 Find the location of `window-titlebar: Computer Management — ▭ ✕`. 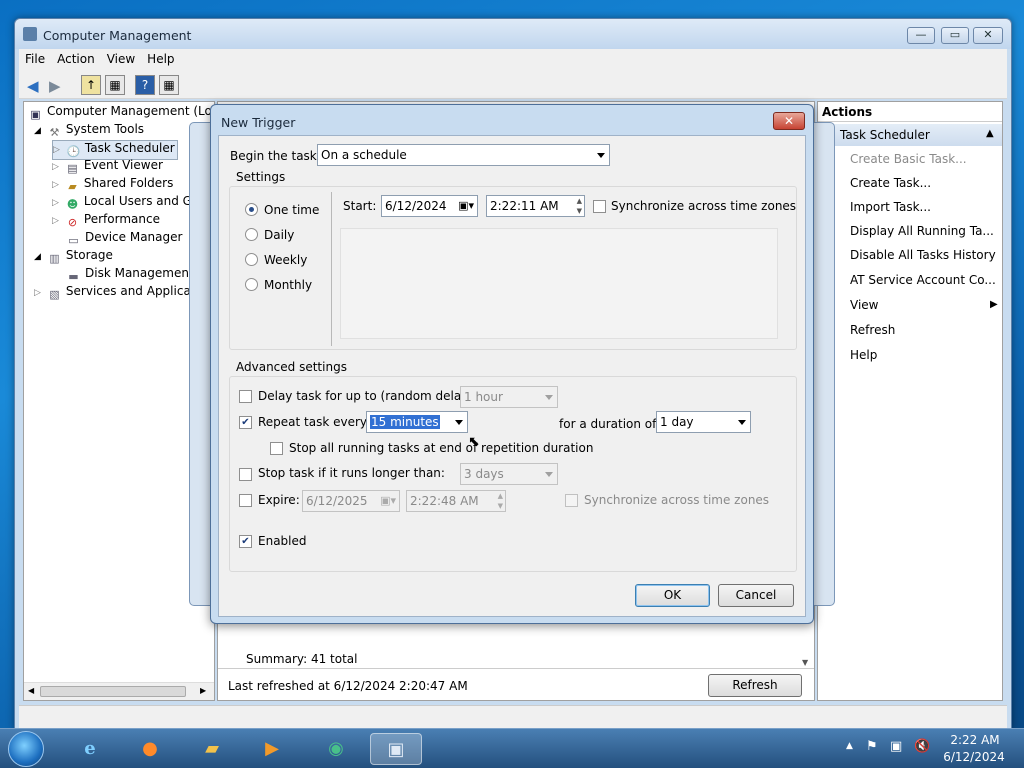

window-titlebar: Computer Management — ▭ ✕ is located at coordinates (513, 34).